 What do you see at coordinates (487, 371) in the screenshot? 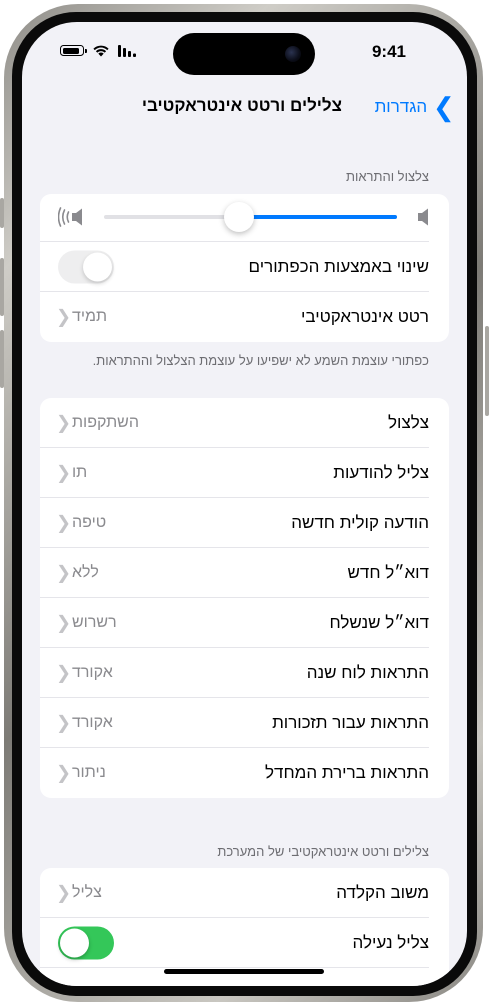
I see `side-button` at bounding box center [487, 371].